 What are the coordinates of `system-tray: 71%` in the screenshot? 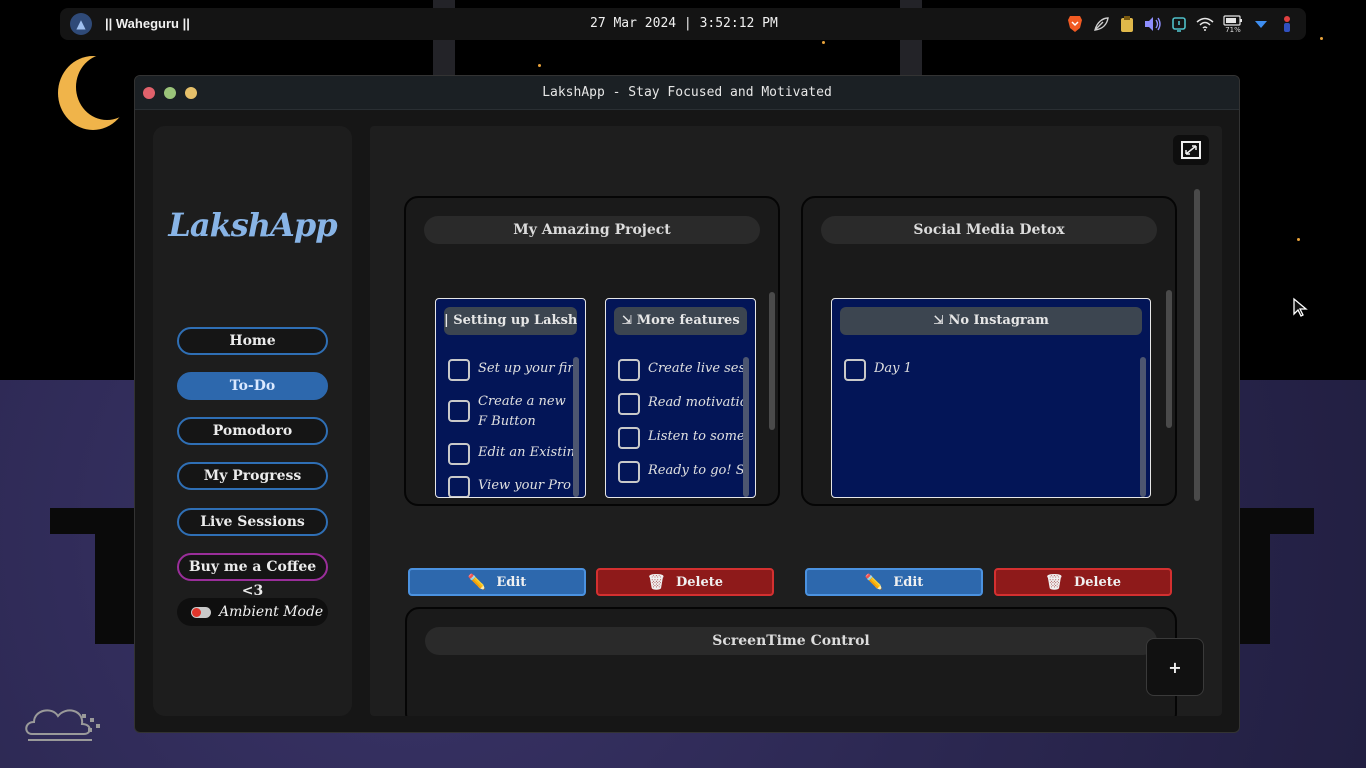 It's located at (1181, 24).